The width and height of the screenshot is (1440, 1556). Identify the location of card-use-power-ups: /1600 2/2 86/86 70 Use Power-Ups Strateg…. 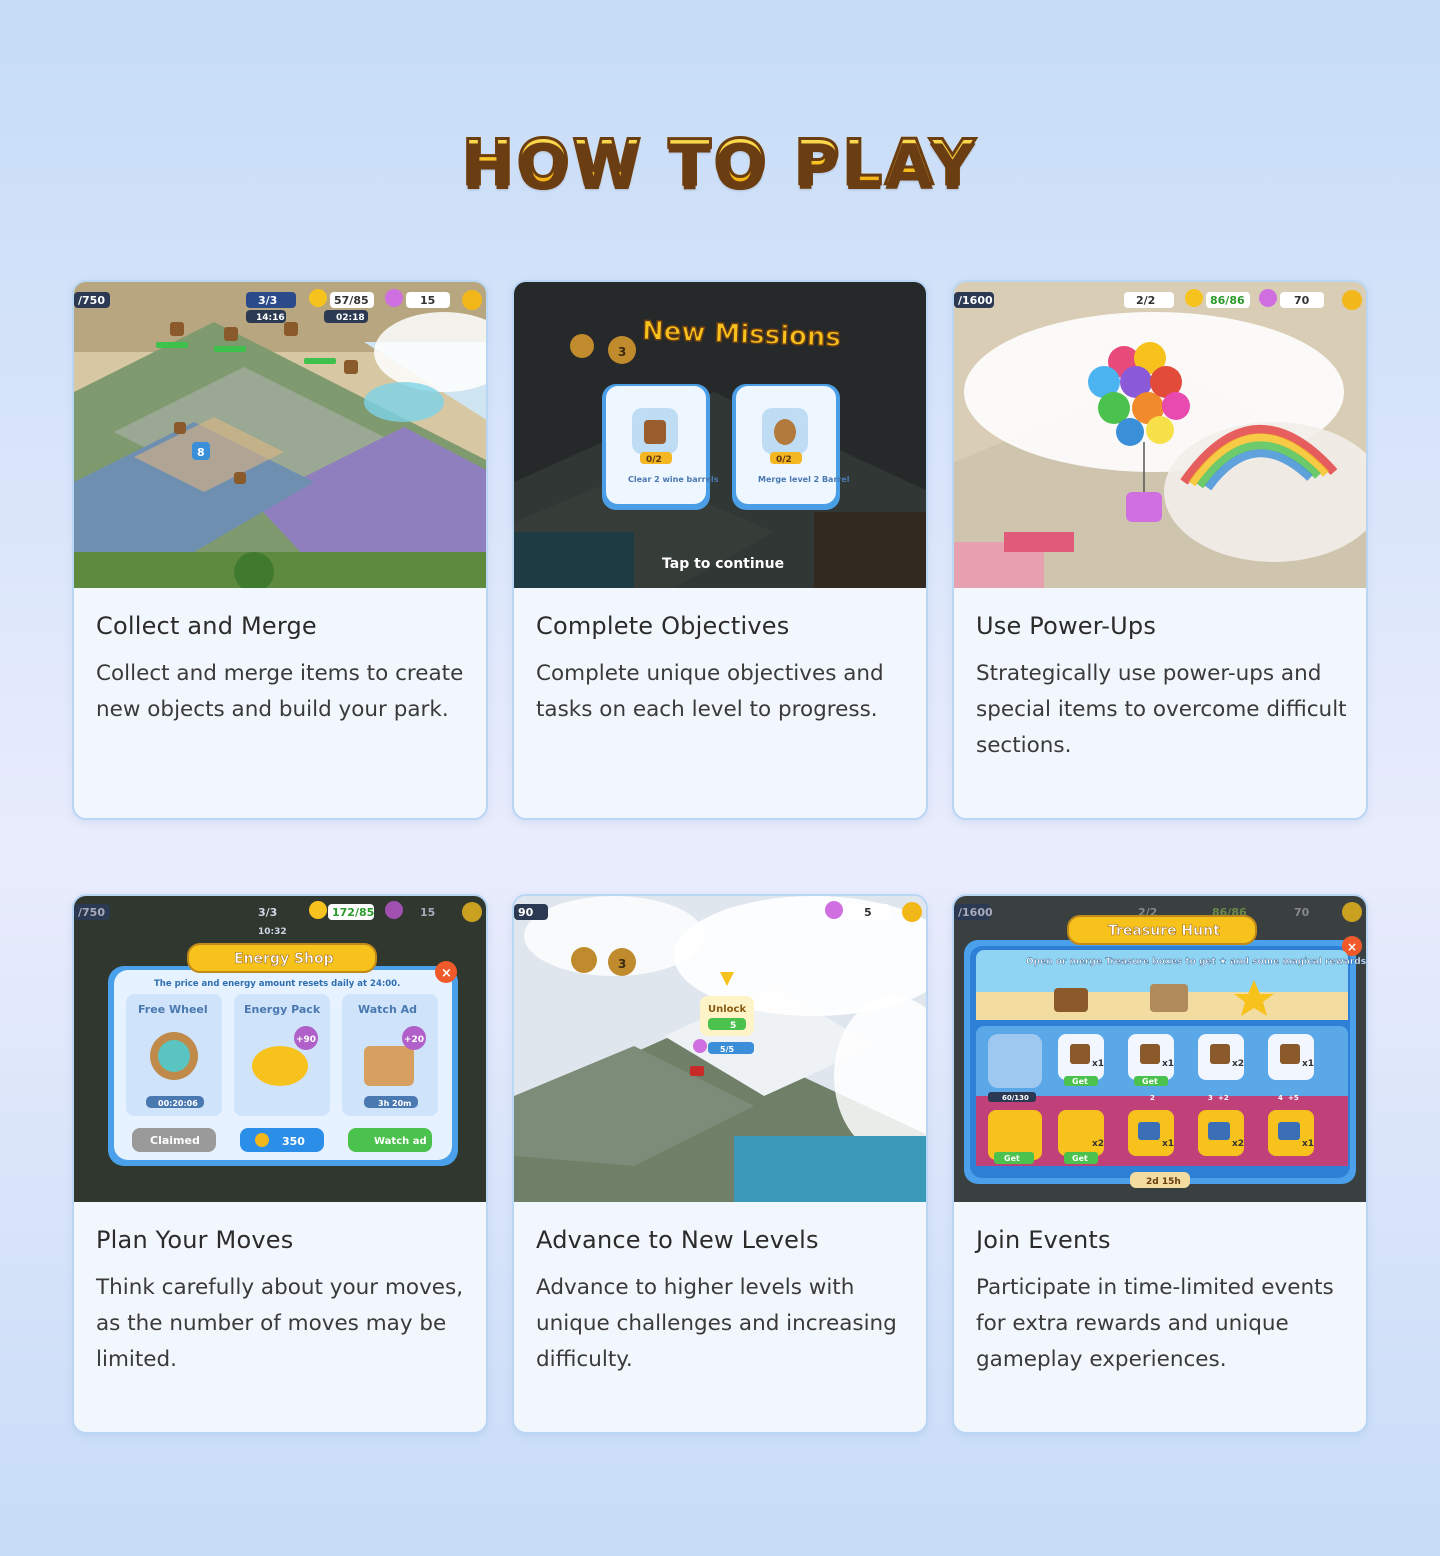
(1160, 550).